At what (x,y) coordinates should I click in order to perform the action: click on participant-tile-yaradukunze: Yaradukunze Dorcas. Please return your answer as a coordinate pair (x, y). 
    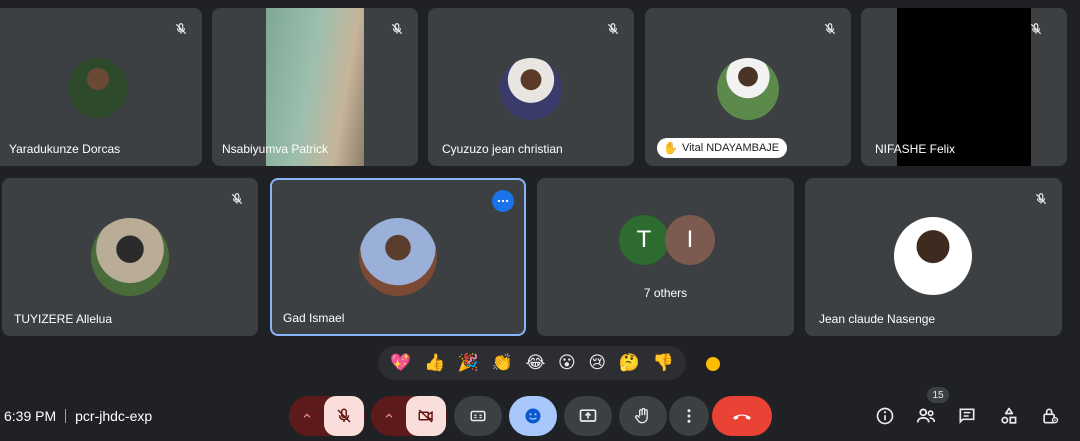
    Looking at the image, I should click on (101, 87).